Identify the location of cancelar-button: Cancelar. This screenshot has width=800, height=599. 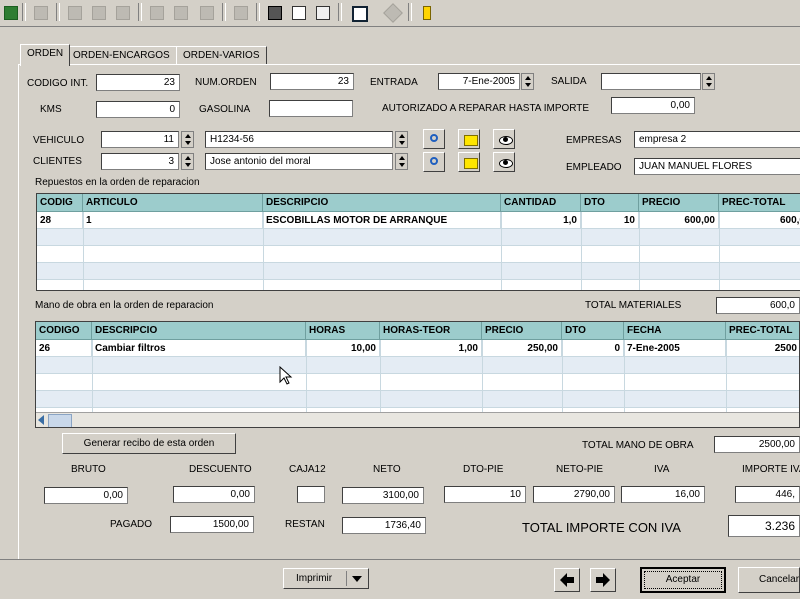
(769, 580).